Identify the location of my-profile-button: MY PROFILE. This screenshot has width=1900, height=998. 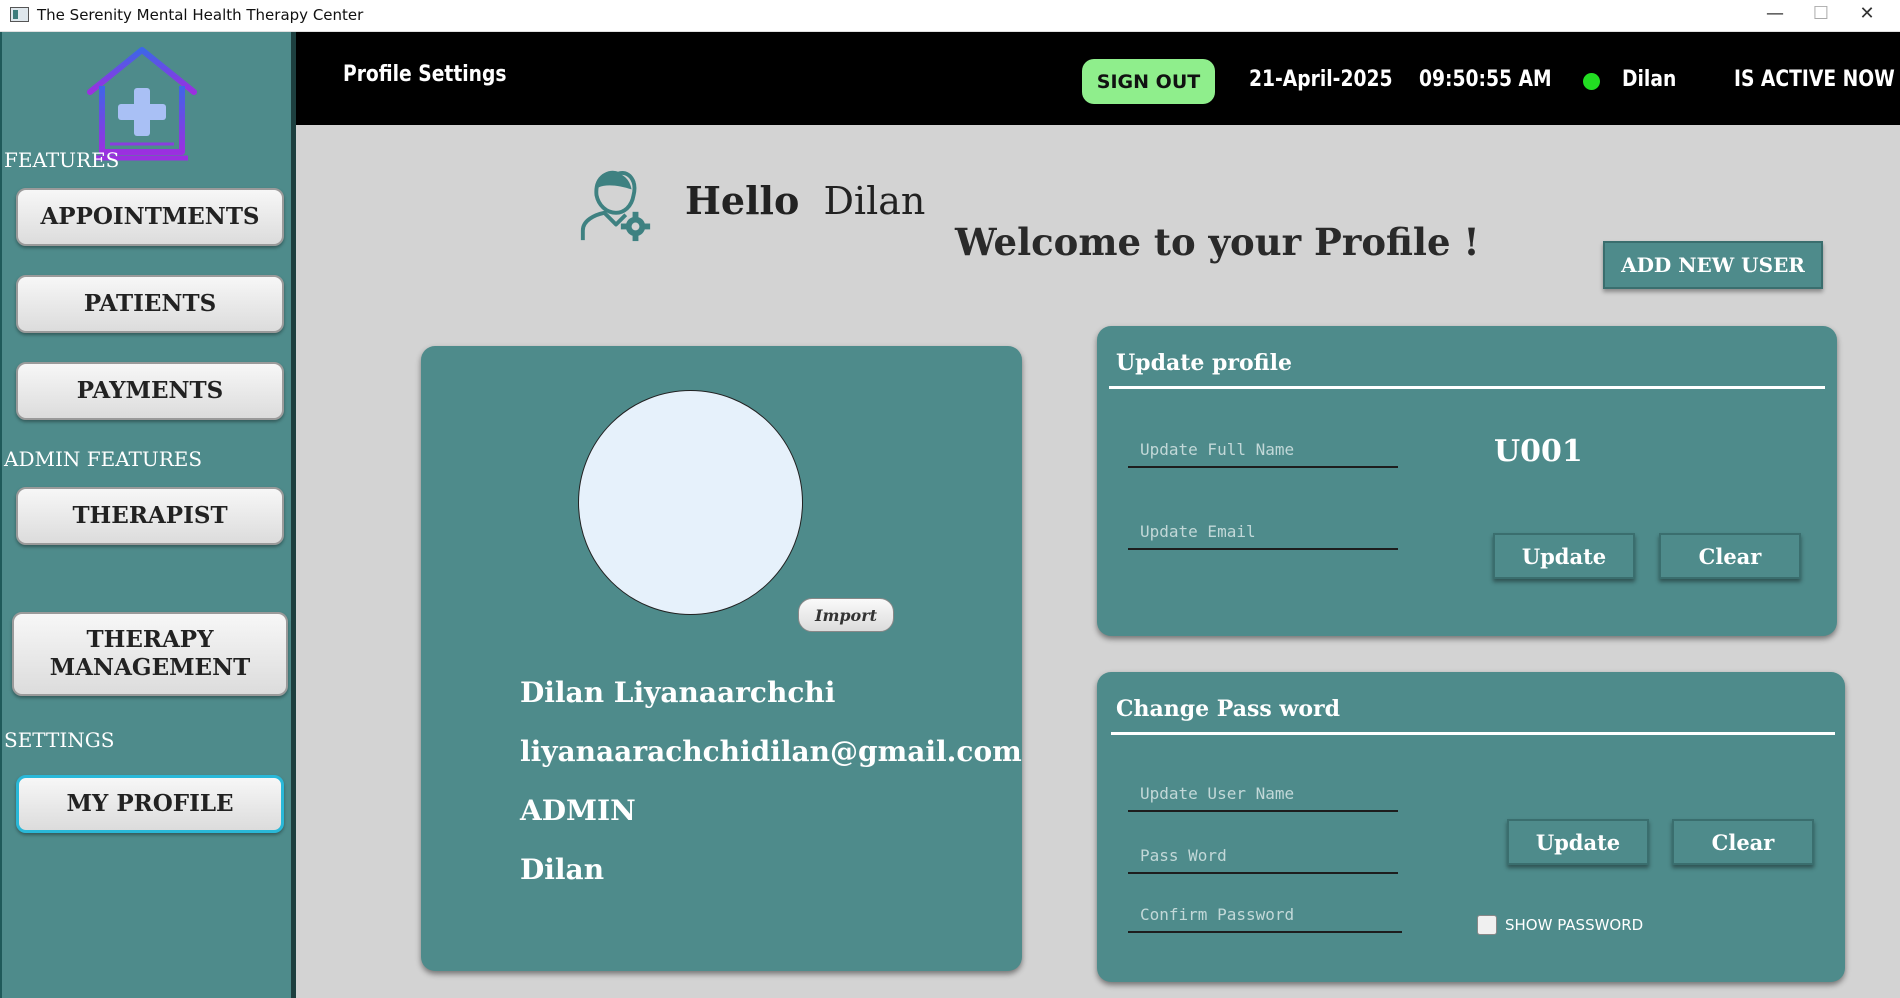
(150, 804).